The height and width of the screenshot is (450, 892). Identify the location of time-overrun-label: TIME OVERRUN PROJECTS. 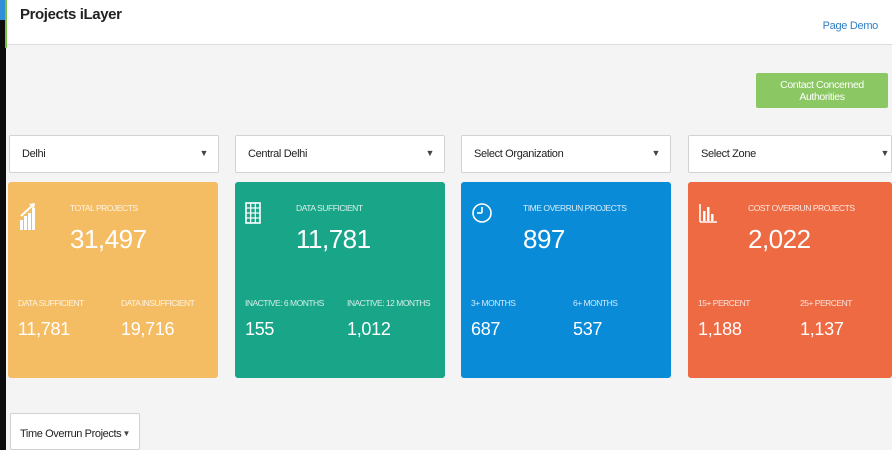
(575, 208).